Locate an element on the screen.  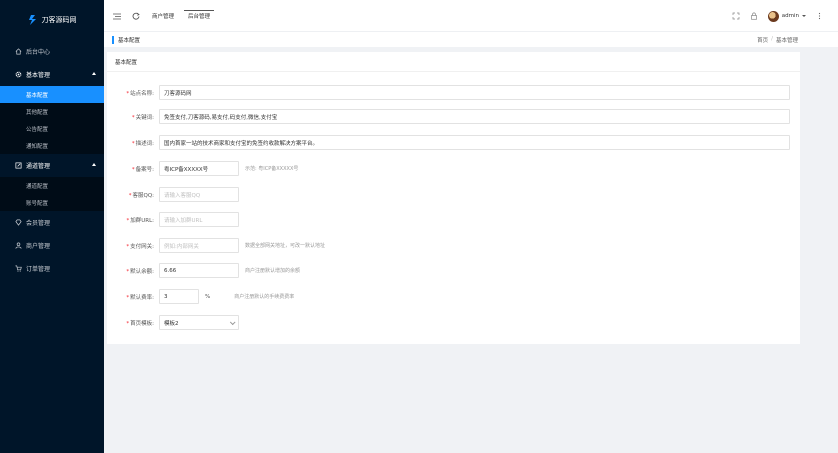
sidebar-subitem-notify-config: 通知配置 is located at coordinates (52, 145).